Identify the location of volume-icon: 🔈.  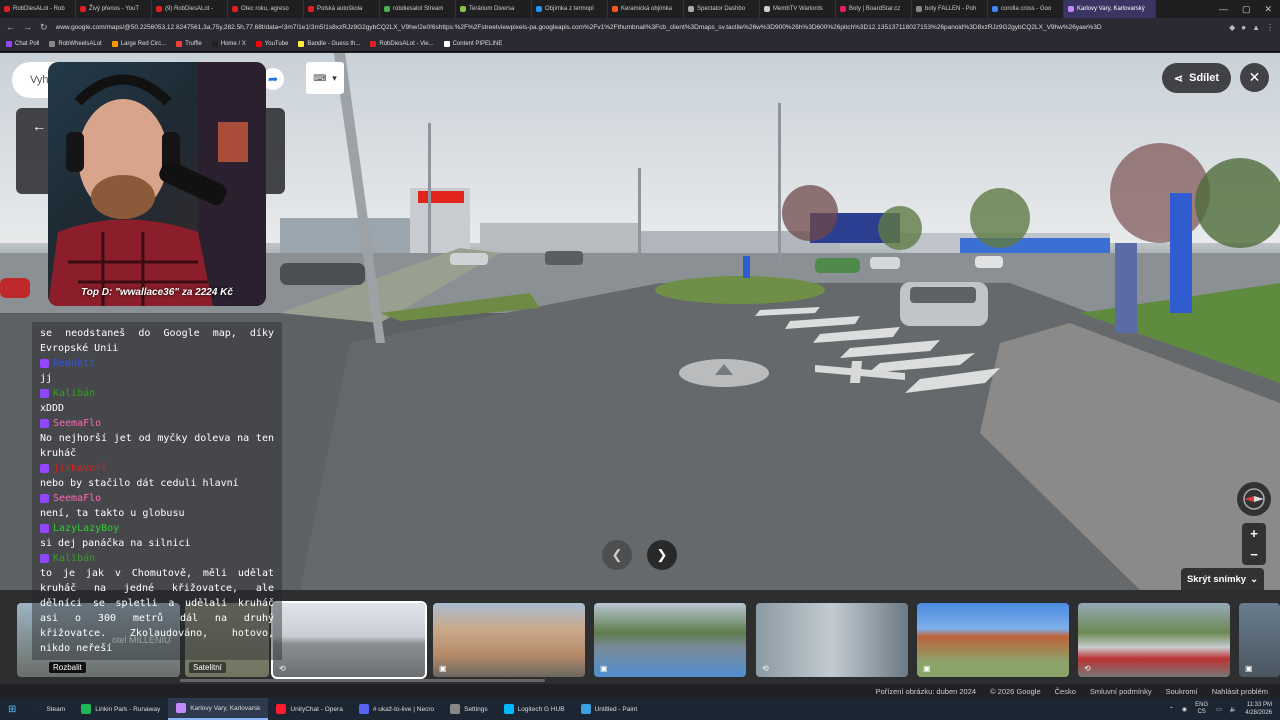
(1233, 709).